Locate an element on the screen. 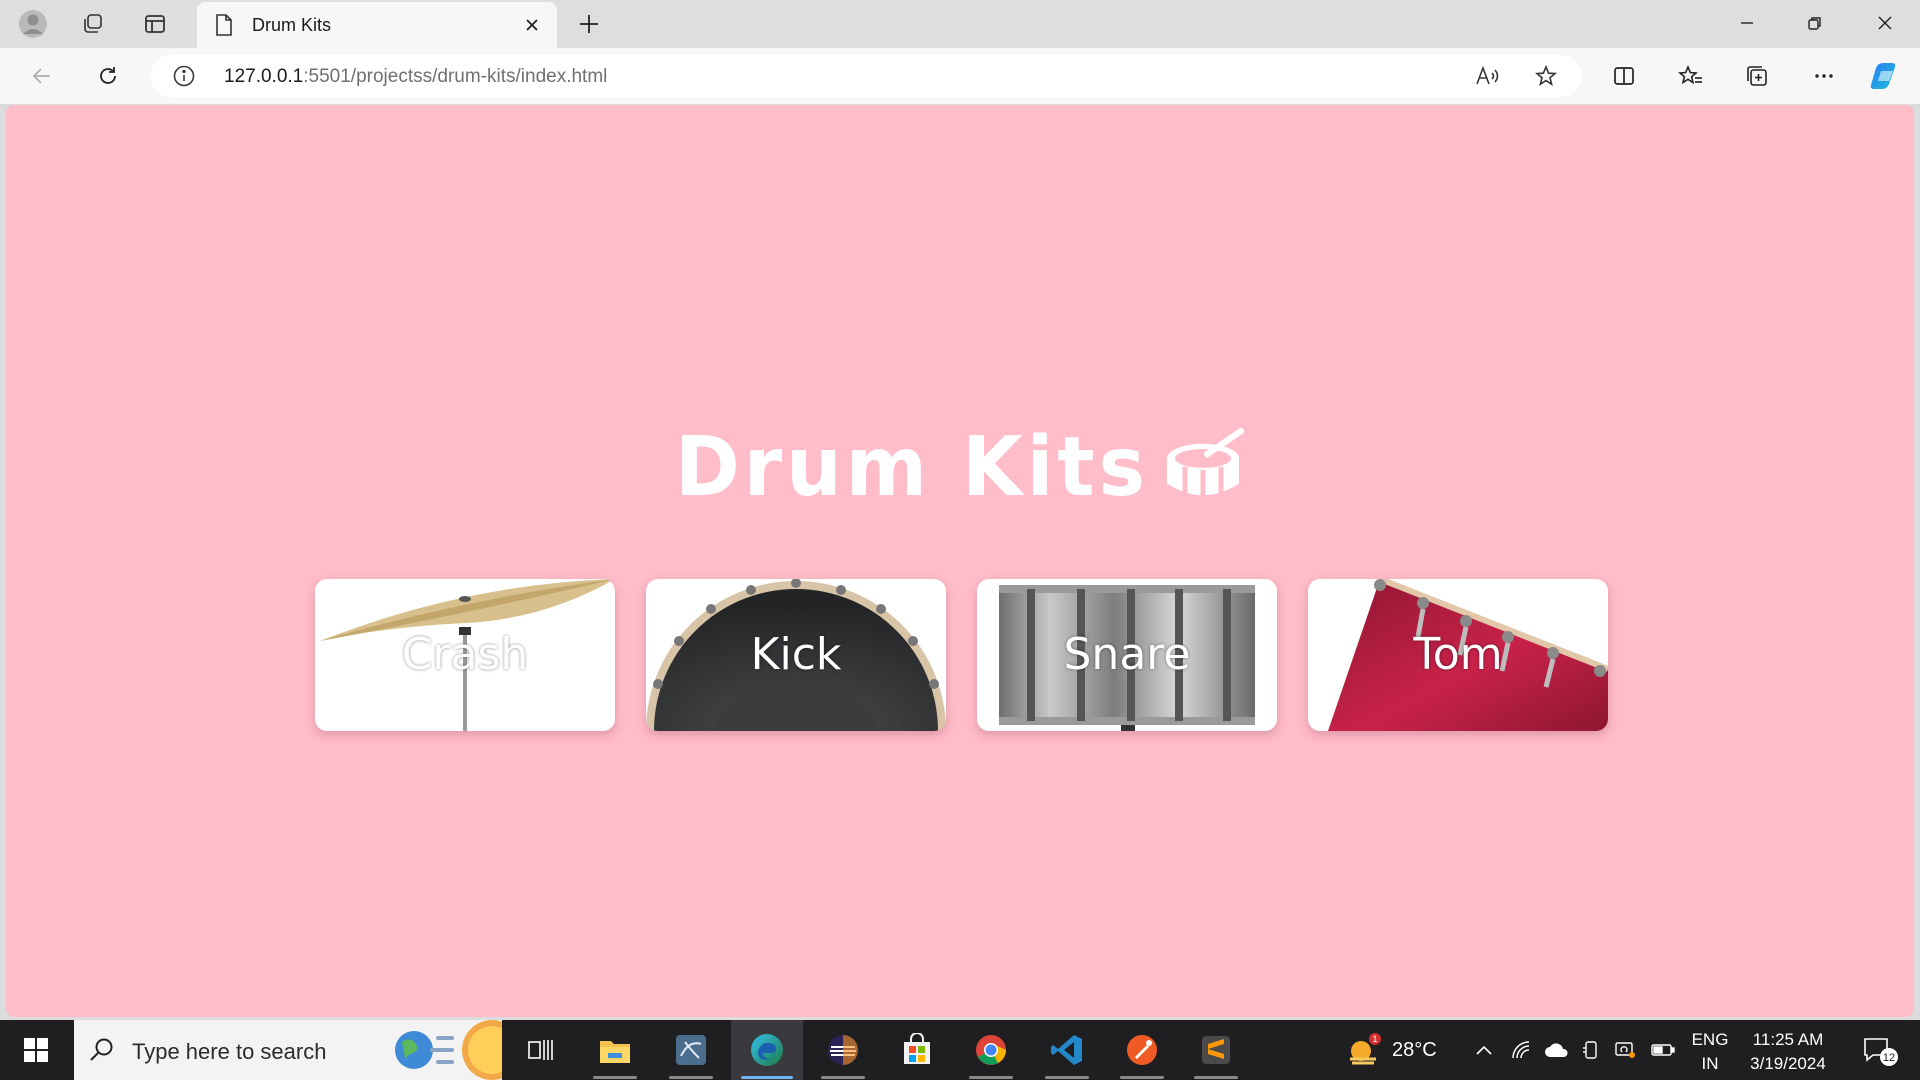  task-view-icon is located at coordinates (540, 1050).